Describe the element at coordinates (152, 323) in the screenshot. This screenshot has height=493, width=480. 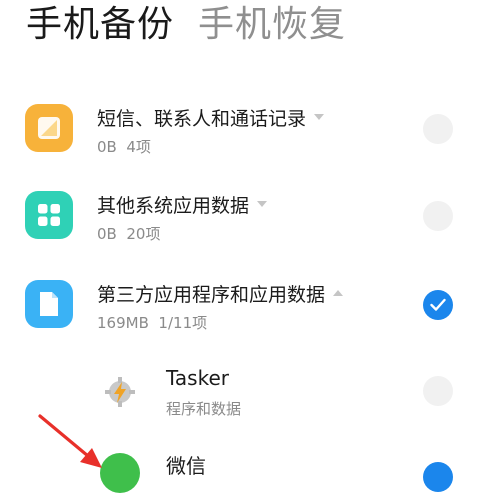
I see `item-meta: 169MB 1/11项` at that location.